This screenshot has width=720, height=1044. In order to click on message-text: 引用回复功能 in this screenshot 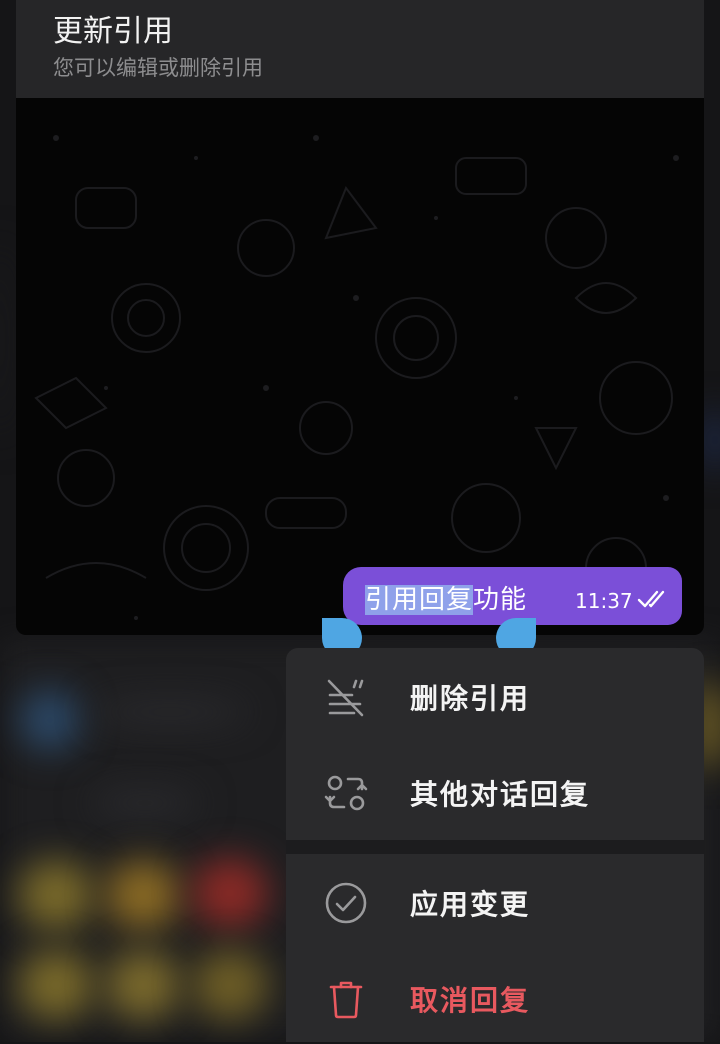, I will do `click(446, 597)`.